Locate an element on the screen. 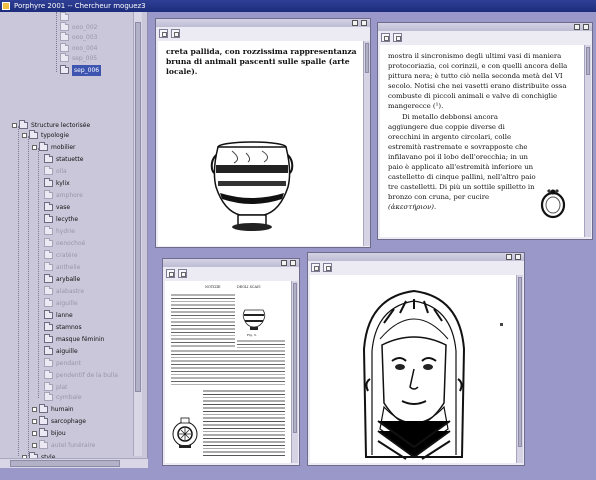  tree-item-label: kylix is located at coordinates (63, 183).